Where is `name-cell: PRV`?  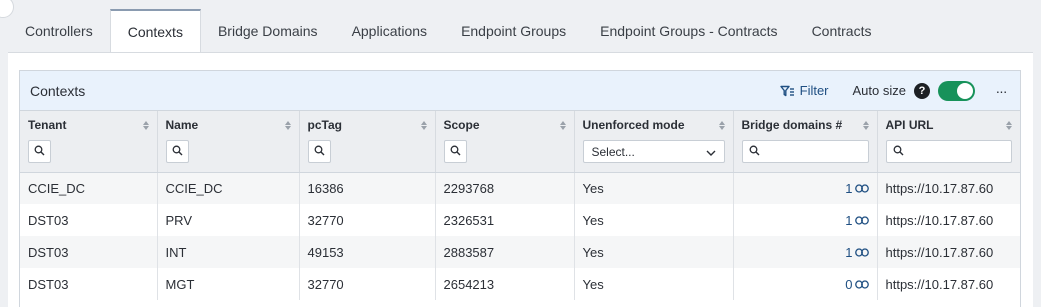 name-cell: PRV is located at coordinates (228, 220).